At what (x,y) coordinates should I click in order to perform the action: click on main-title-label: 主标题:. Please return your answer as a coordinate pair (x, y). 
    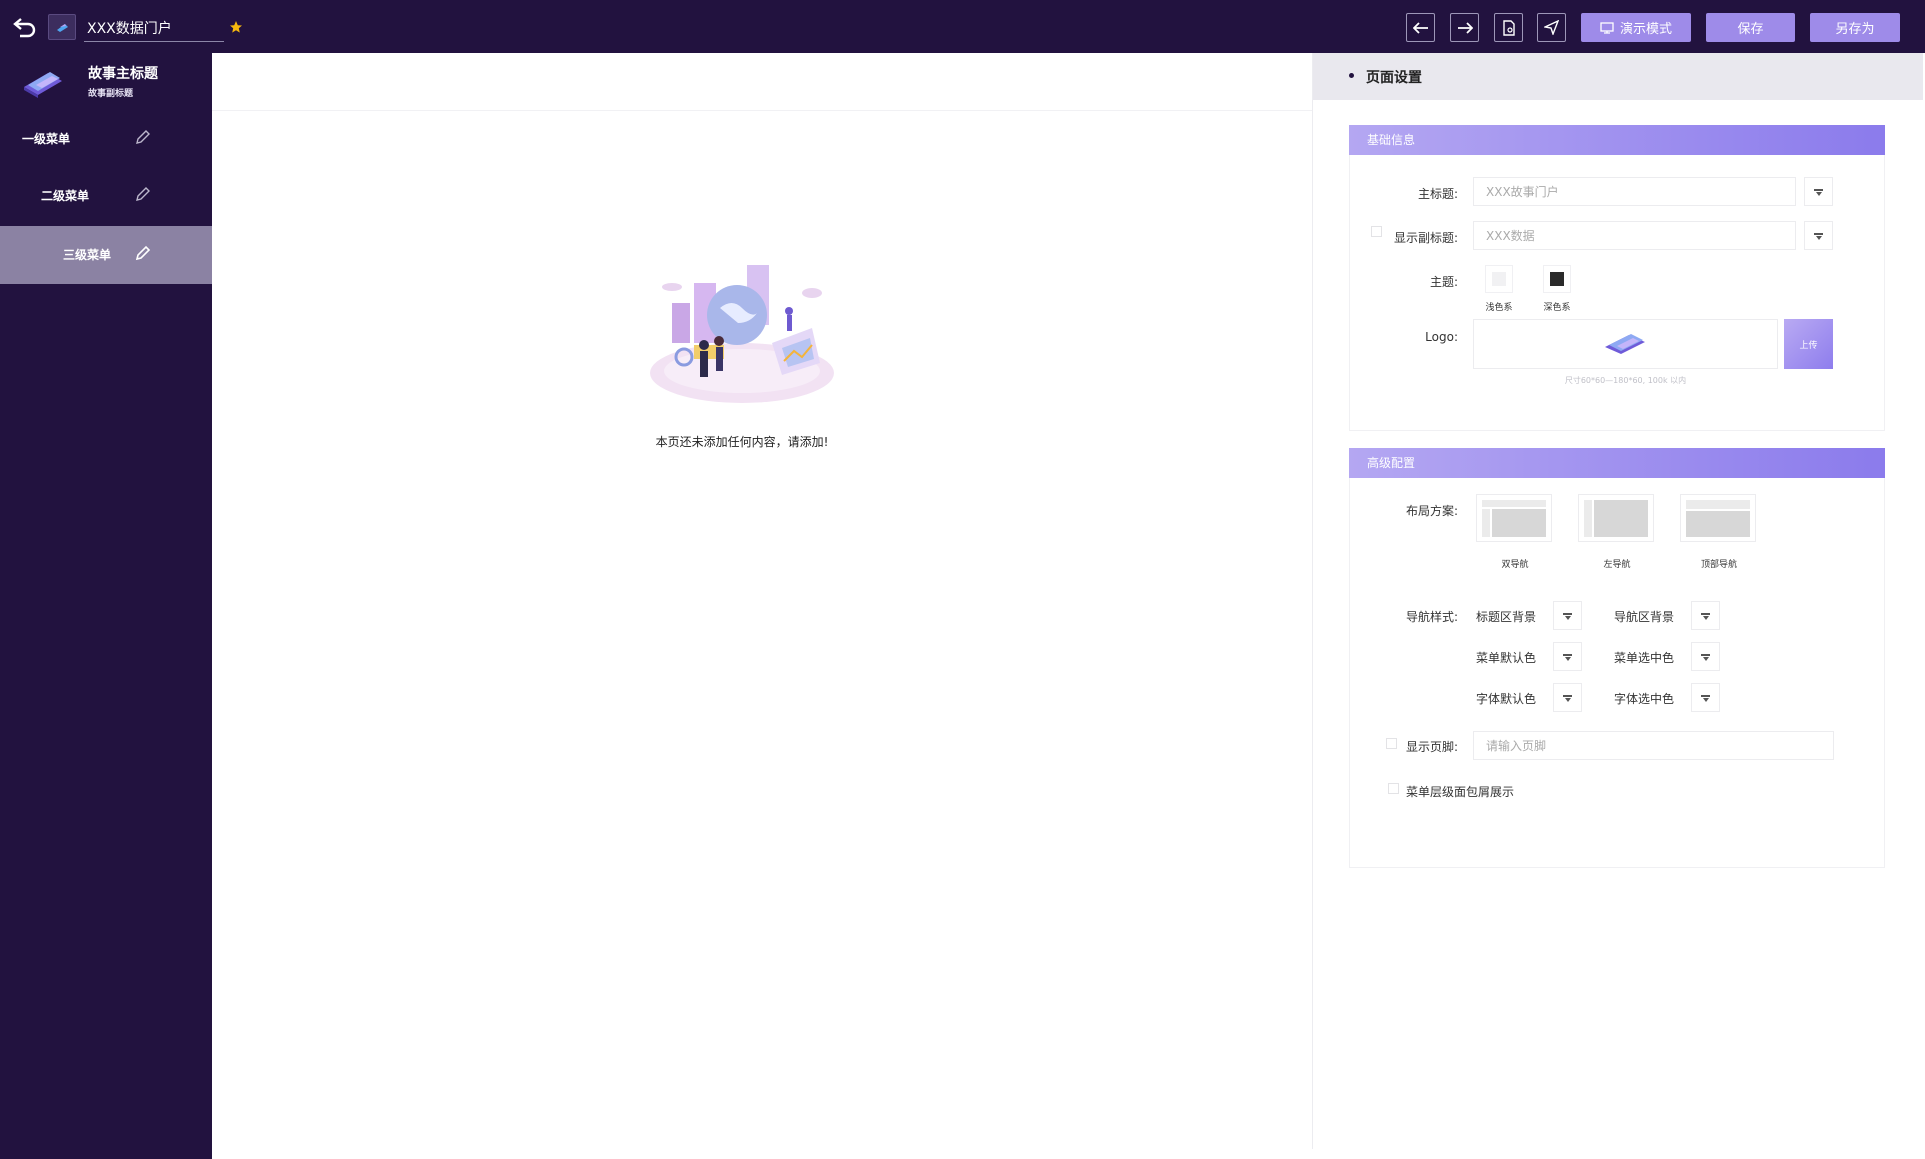
    Looking at the image, I should click on (1437, 194).